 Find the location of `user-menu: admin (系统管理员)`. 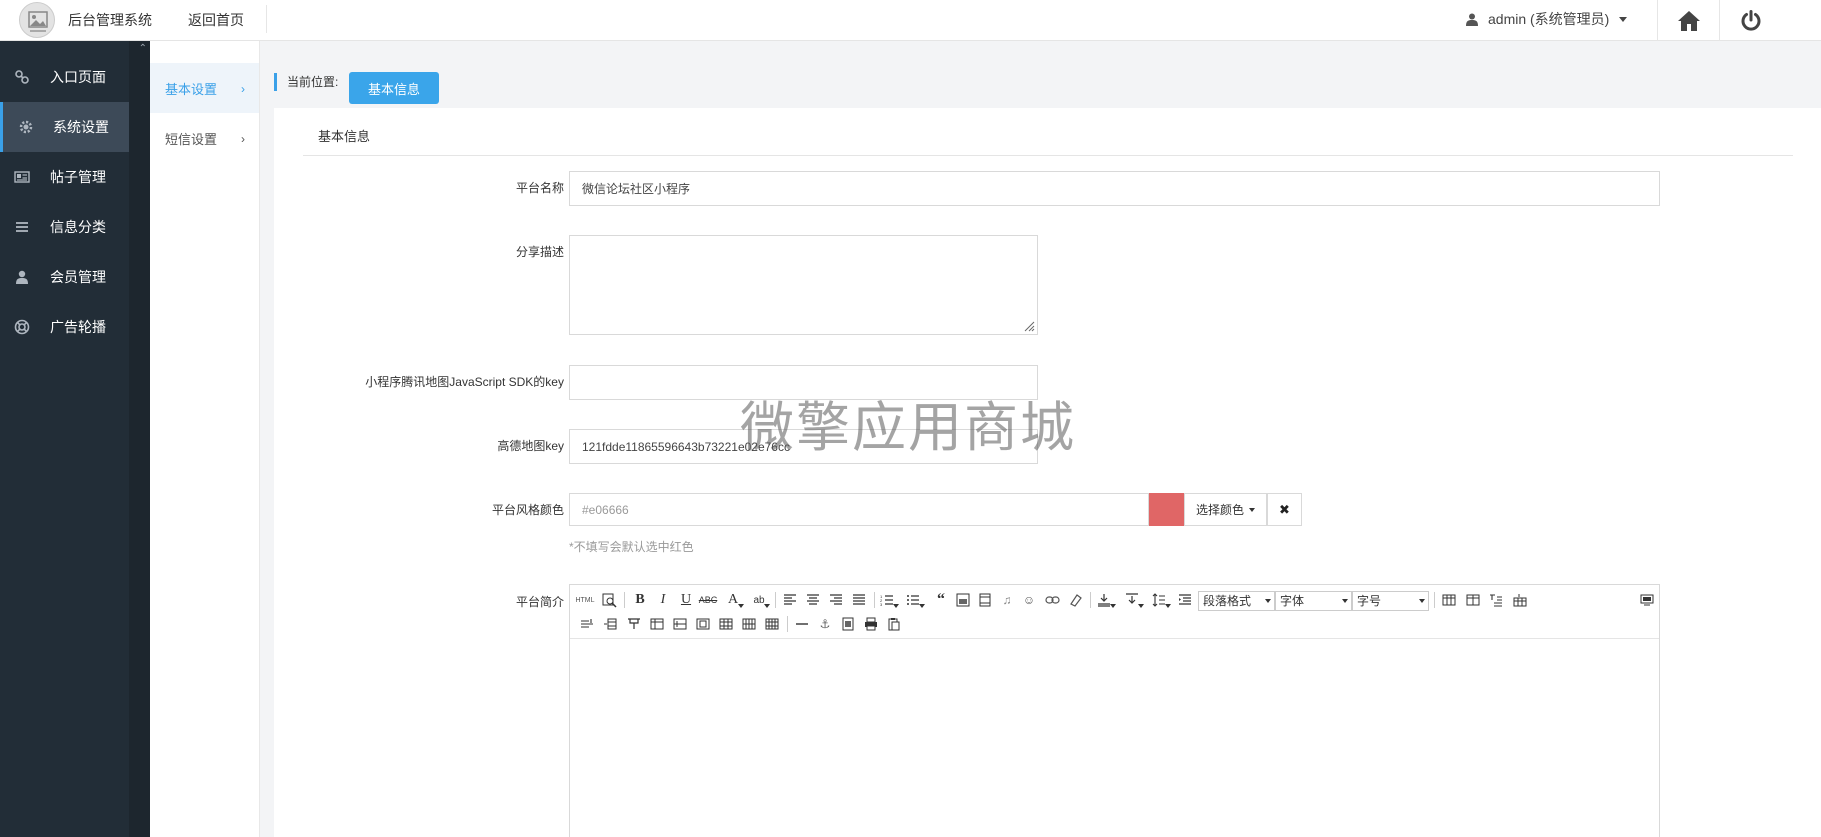

user-menu: admin (系统管理员) is located at coordinates (1547, 19).